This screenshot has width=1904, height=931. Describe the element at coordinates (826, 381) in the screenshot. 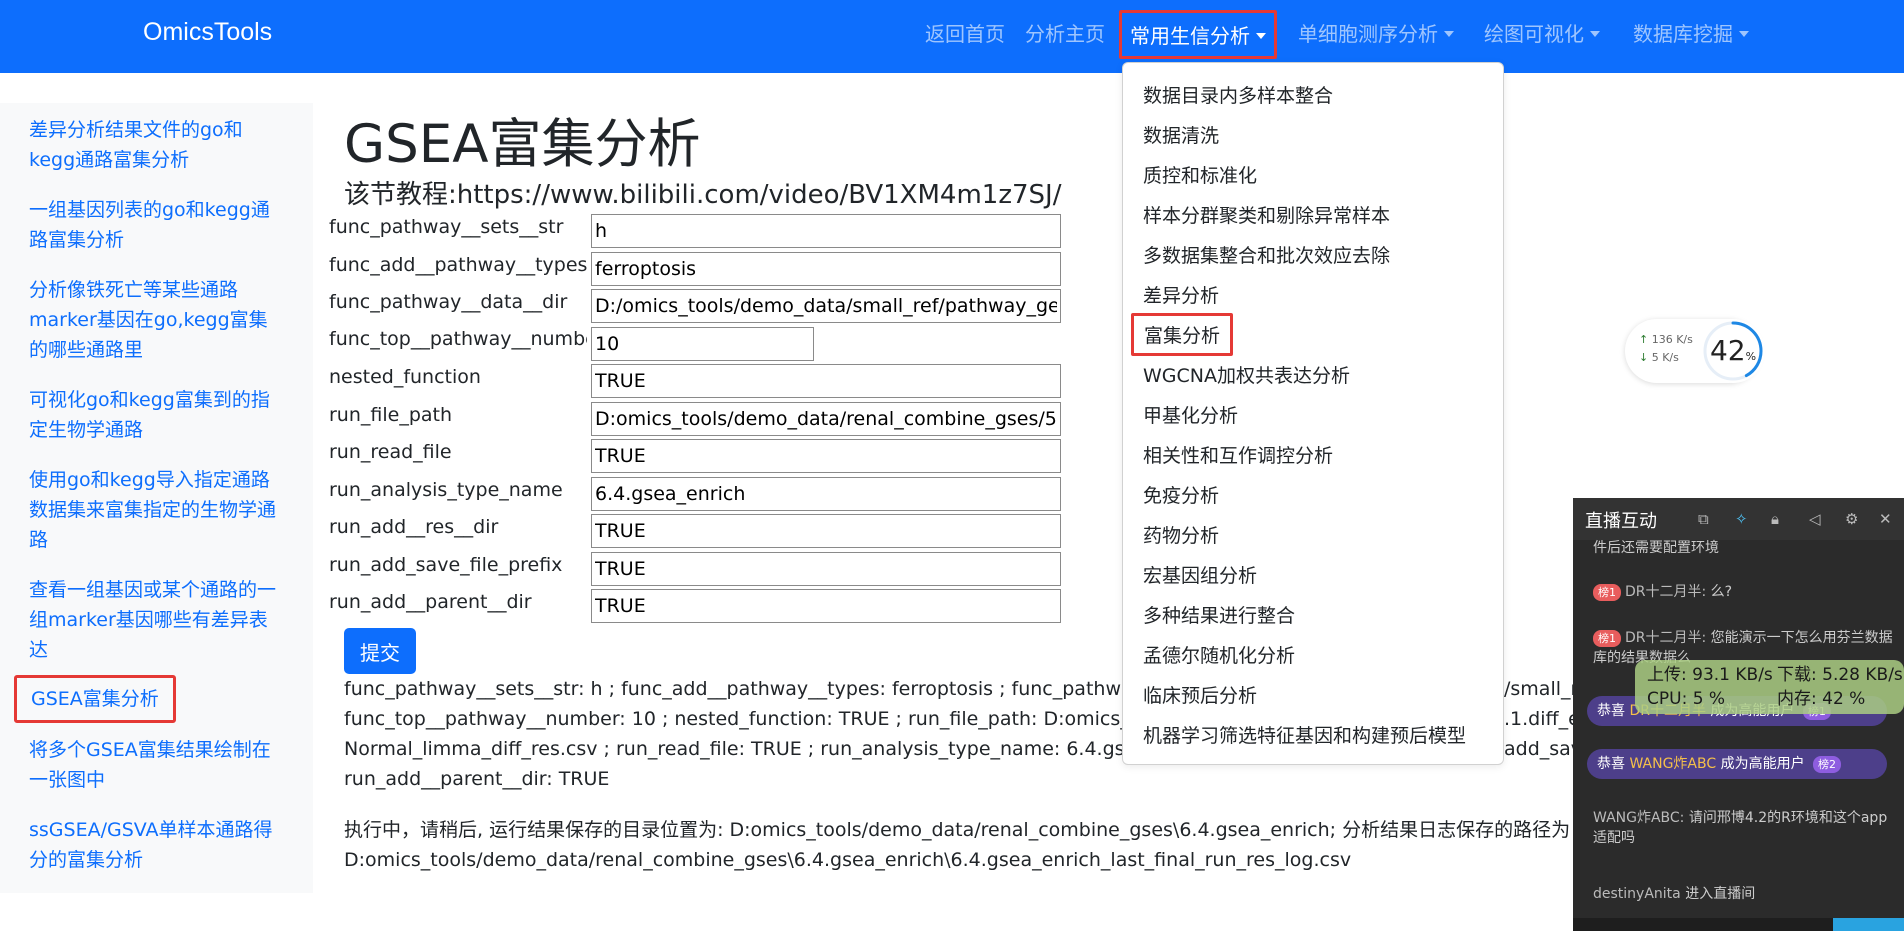

I see `nested-function-input` at that location.